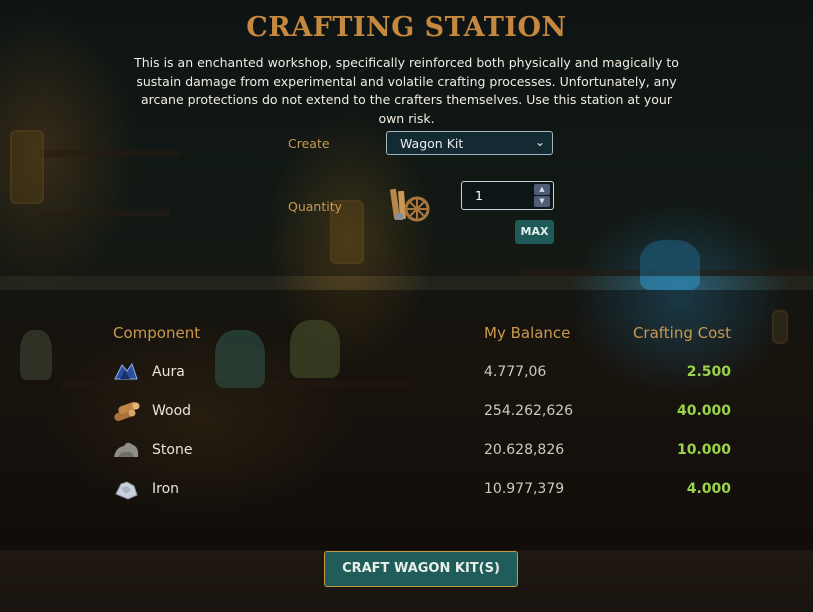  Describe the element at coordinates (529, 411) in the screenshot. I see `balance-value: 254.262,626` at that location.